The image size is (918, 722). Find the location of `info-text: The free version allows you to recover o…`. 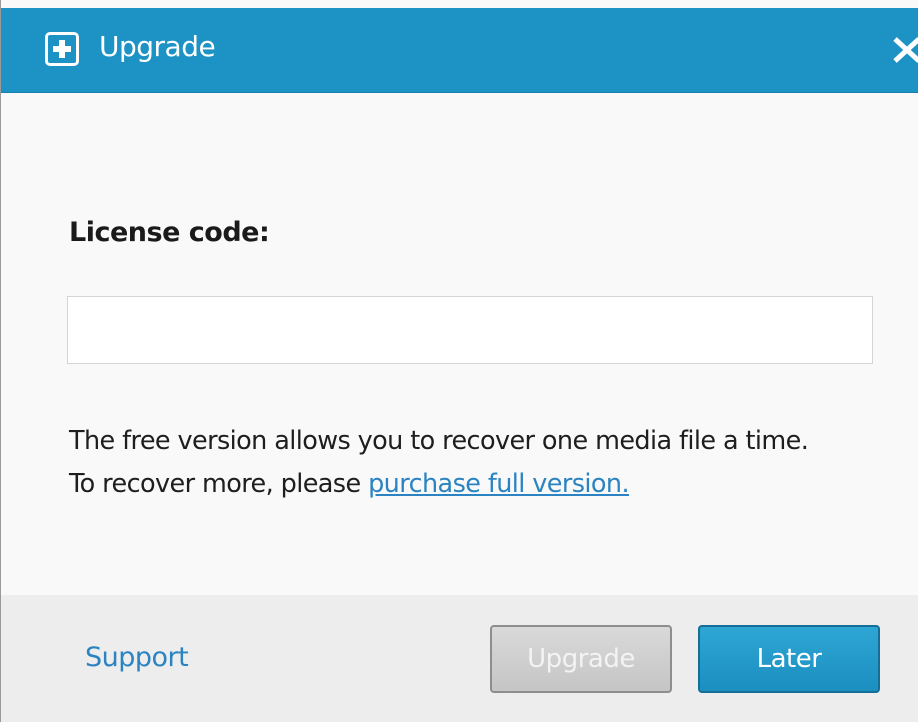

info-text: The free version allows you to recover o… is located at coordinates (489, 463).